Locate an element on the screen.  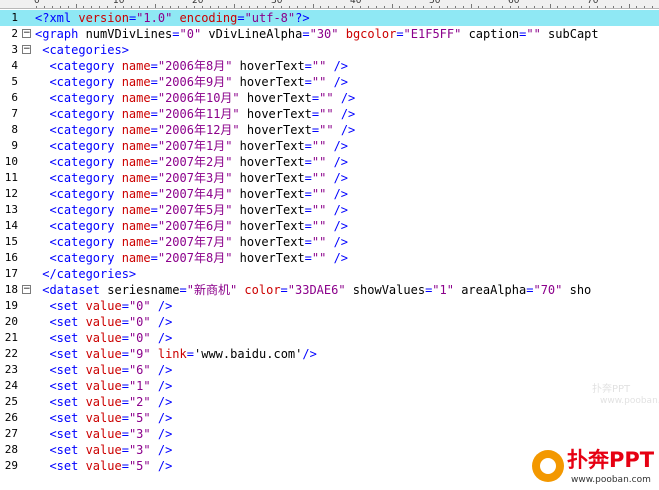
code-token-tag: <graph is located at coordinates (60, 34).